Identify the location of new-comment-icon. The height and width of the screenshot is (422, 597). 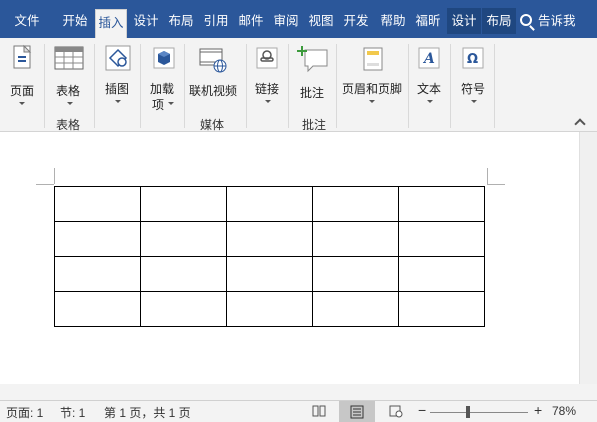
(312, 59).